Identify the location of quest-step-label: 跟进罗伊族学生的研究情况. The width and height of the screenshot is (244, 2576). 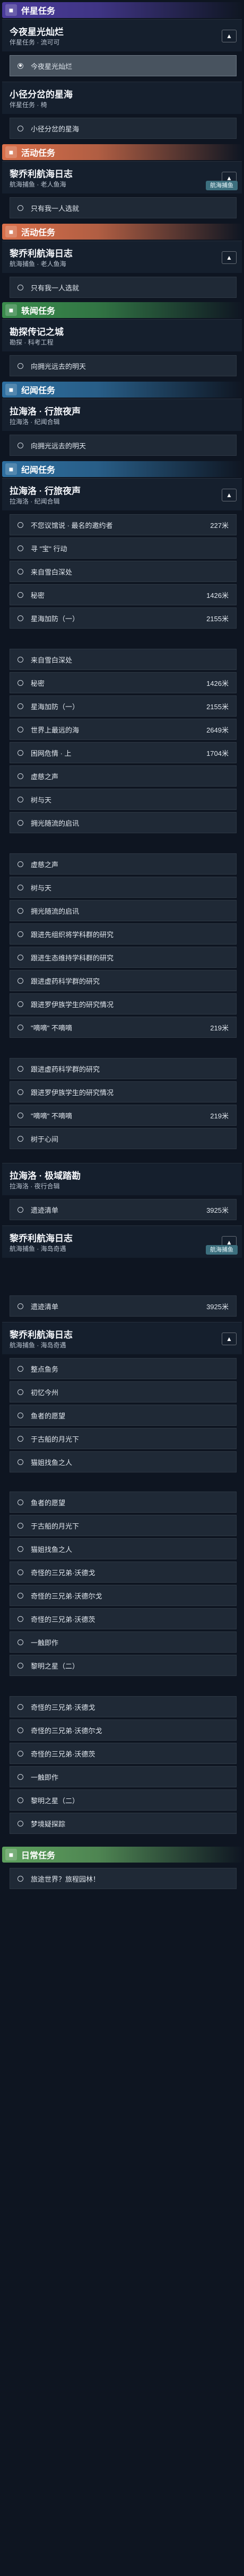
(72, 1092).